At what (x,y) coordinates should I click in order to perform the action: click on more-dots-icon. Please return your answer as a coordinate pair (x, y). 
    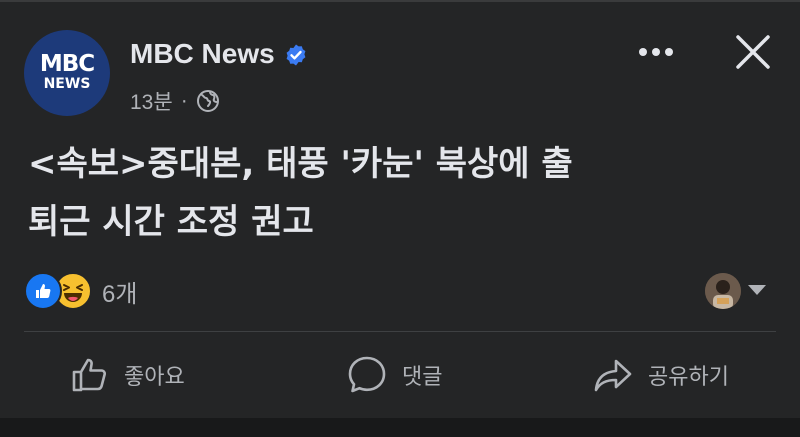
    Looking at the image, I should click on (659, 52).